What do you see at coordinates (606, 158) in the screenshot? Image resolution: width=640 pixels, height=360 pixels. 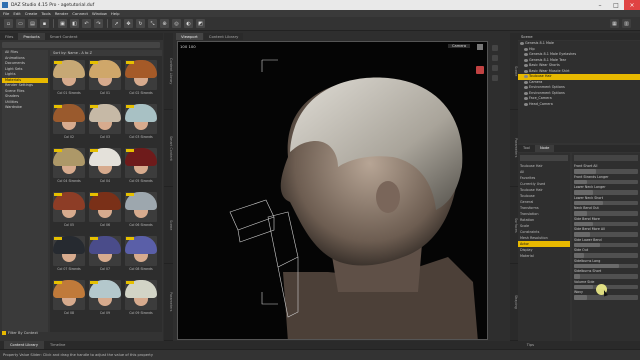 I see `property-search-input` at bounding box center [606, 158].